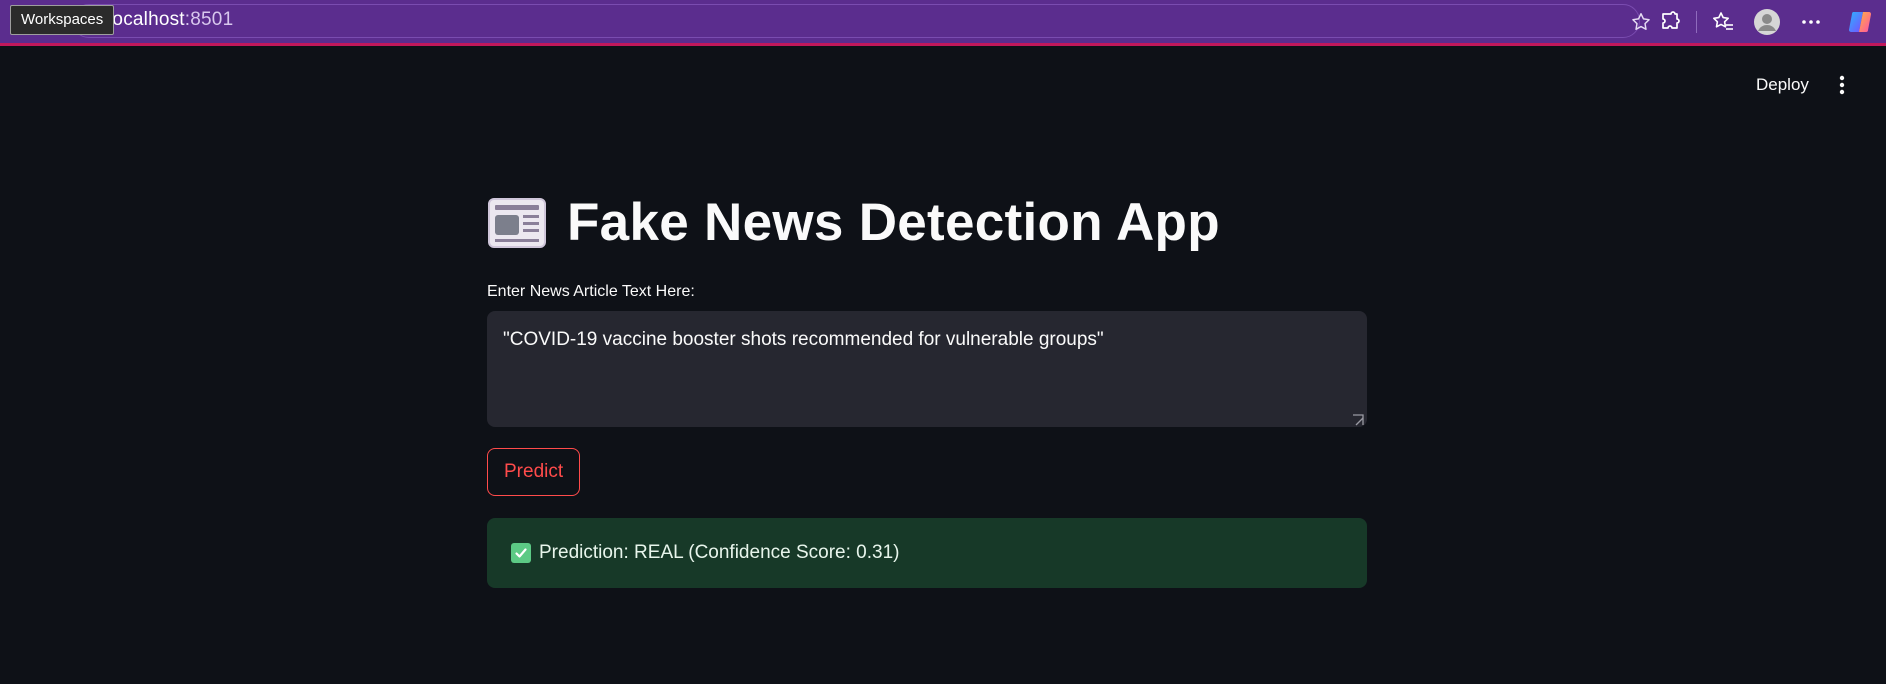 The width and height of the screenshot is (1886, 684). I want to click on toolbar-divider, so click(1696, 22).